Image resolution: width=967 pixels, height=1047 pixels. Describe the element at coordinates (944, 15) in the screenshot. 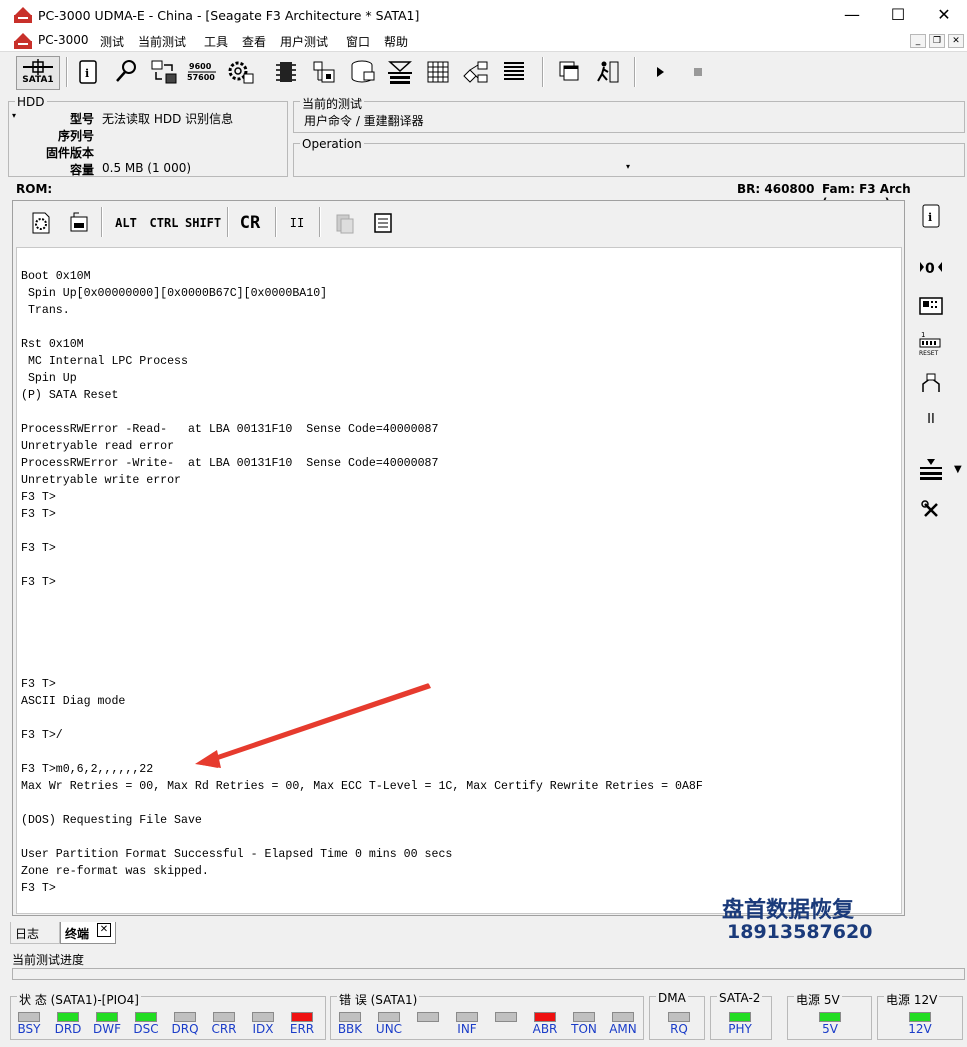

I see `close-button: ✕` at that location.